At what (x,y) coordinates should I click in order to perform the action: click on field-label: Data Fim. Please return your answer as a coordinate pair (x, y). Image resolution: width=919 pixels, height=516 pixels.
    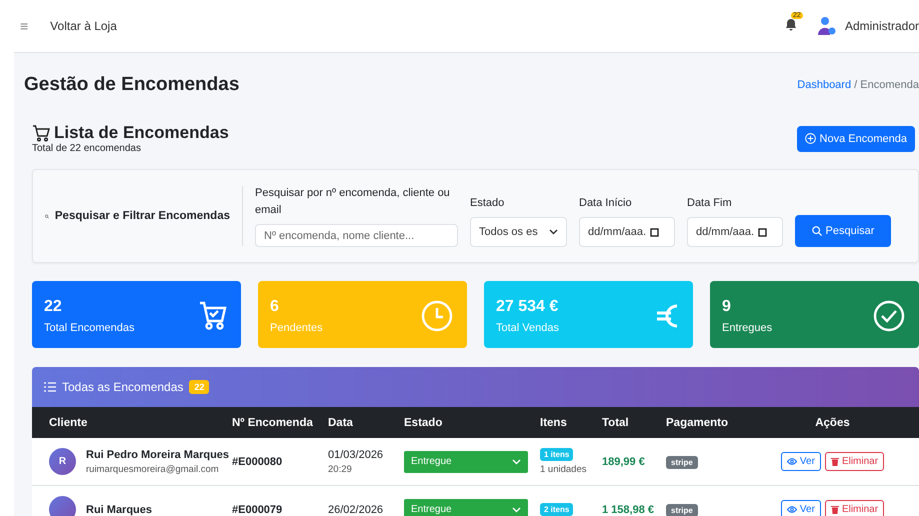
    Looking at the image, I should click on (710, 203).